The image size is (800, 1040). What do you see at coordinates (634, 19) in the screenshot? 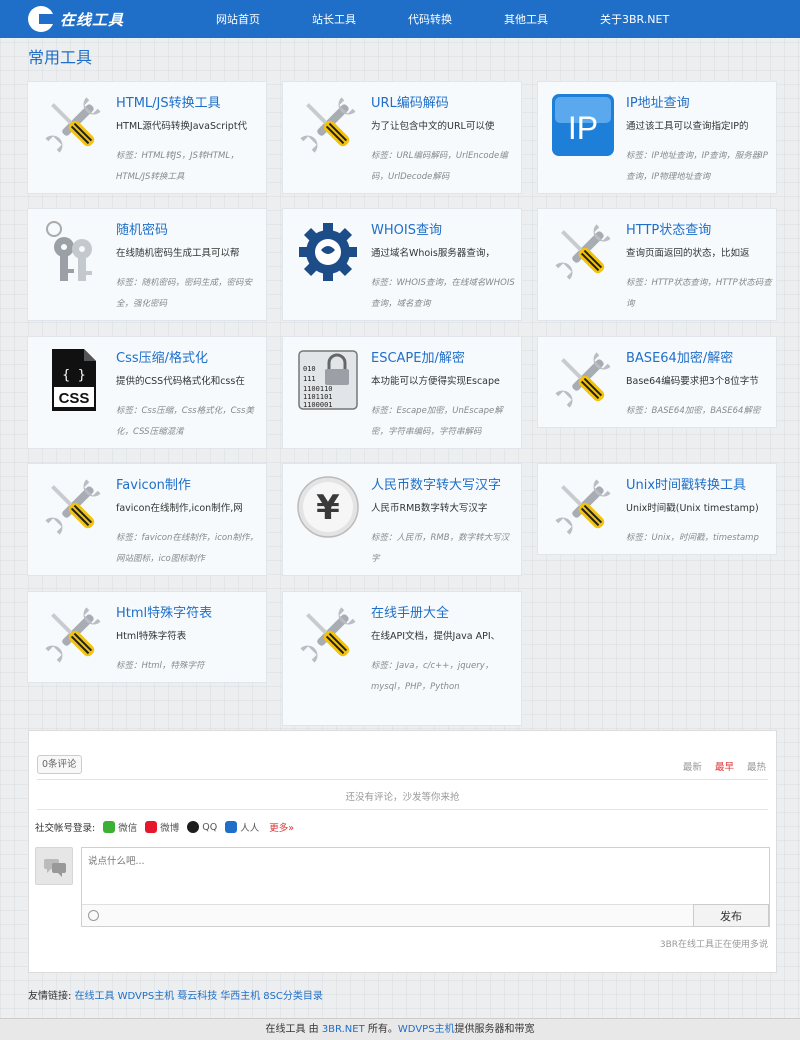
I see `nav-about: 关于3BR.NET` at bounding box center [634, 19].